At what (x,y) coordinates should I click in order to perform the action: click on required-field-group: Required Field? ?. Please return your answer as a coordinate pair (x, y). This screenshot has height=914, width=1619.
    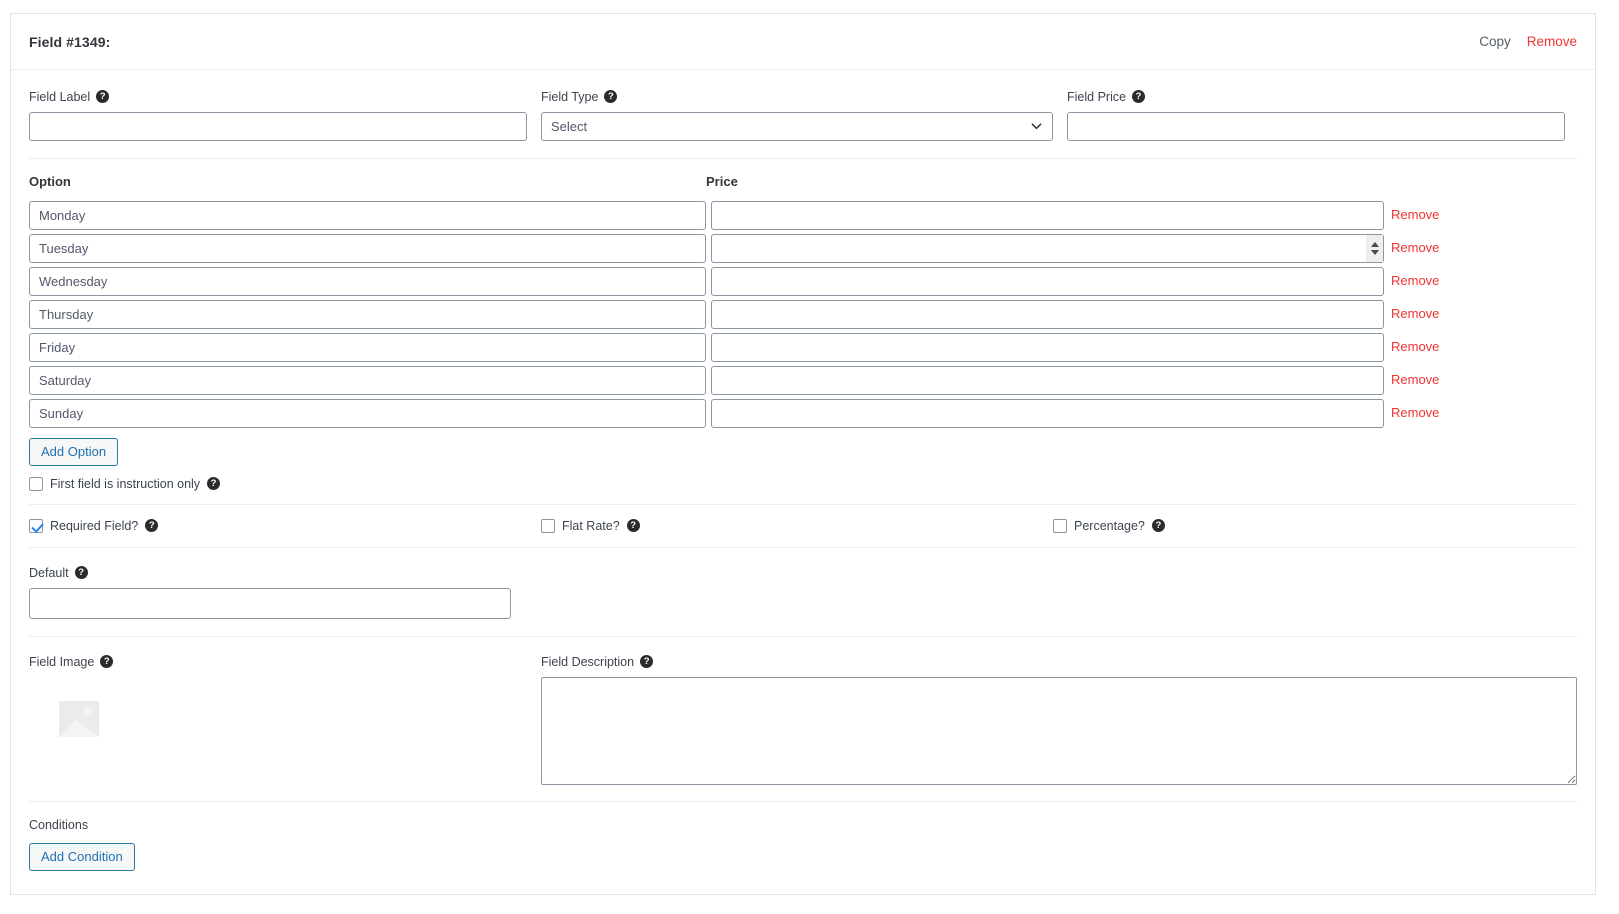
    Looking at the image, I should click on (285, 526).